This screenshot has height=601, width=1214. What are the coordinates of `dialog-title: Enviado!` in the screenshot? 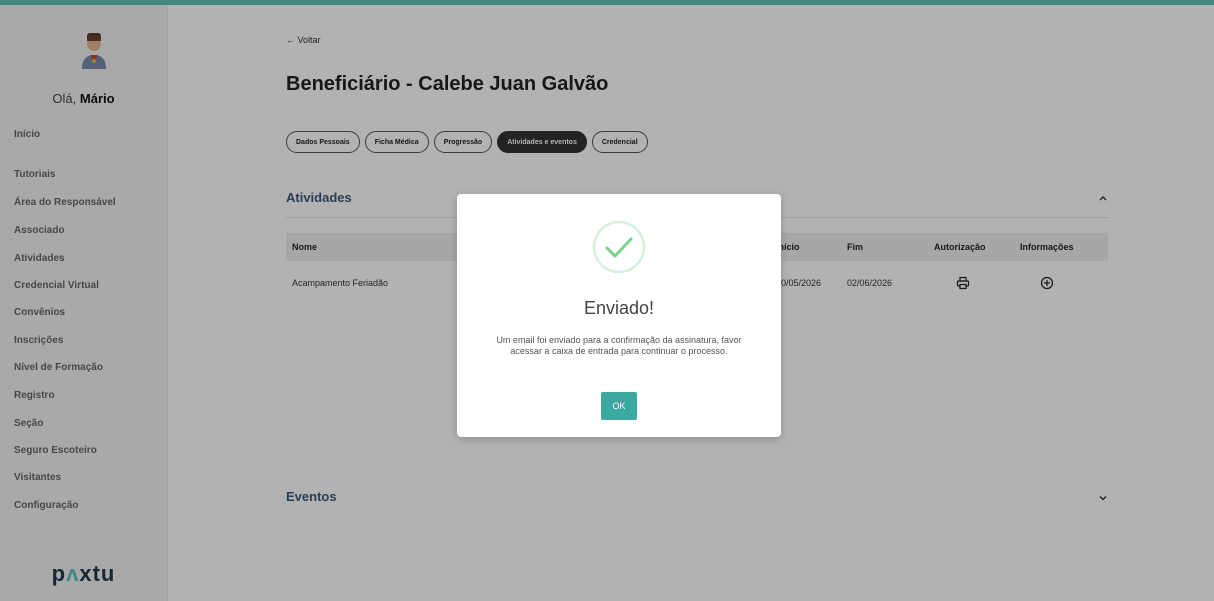 It's located at (619, 308).